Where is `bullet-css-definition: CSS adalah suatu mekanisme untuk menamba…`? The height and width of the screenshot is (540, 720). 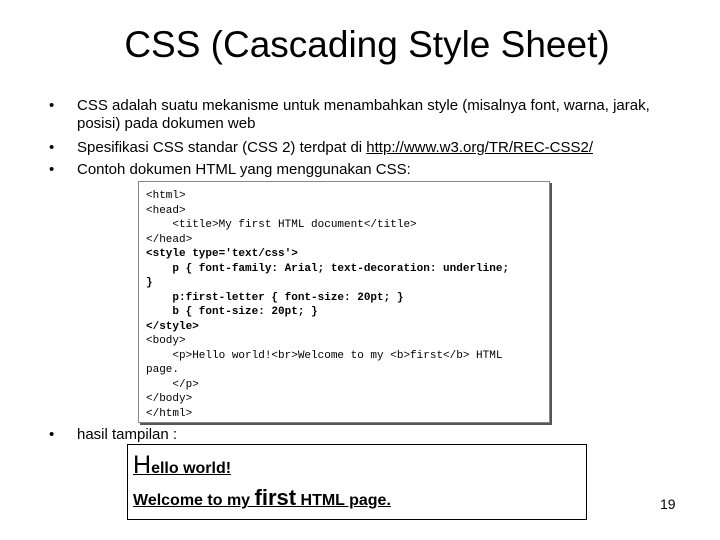
bullet-css-definition: CSS adalah suatu mekanisme untuk menamba… is located at coordinates (363, 114).